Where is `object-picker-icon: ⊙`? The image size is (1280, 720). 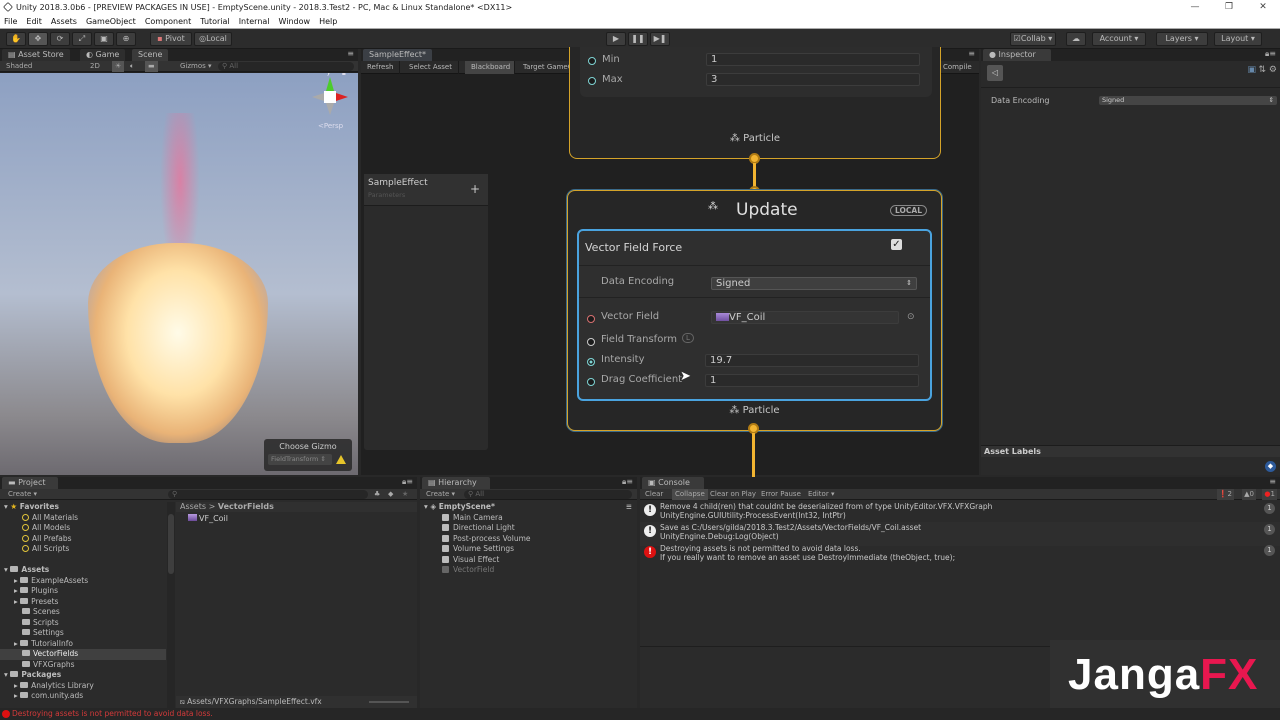 object-picker-icon: ⊙ is located at coordinates (911, 317).